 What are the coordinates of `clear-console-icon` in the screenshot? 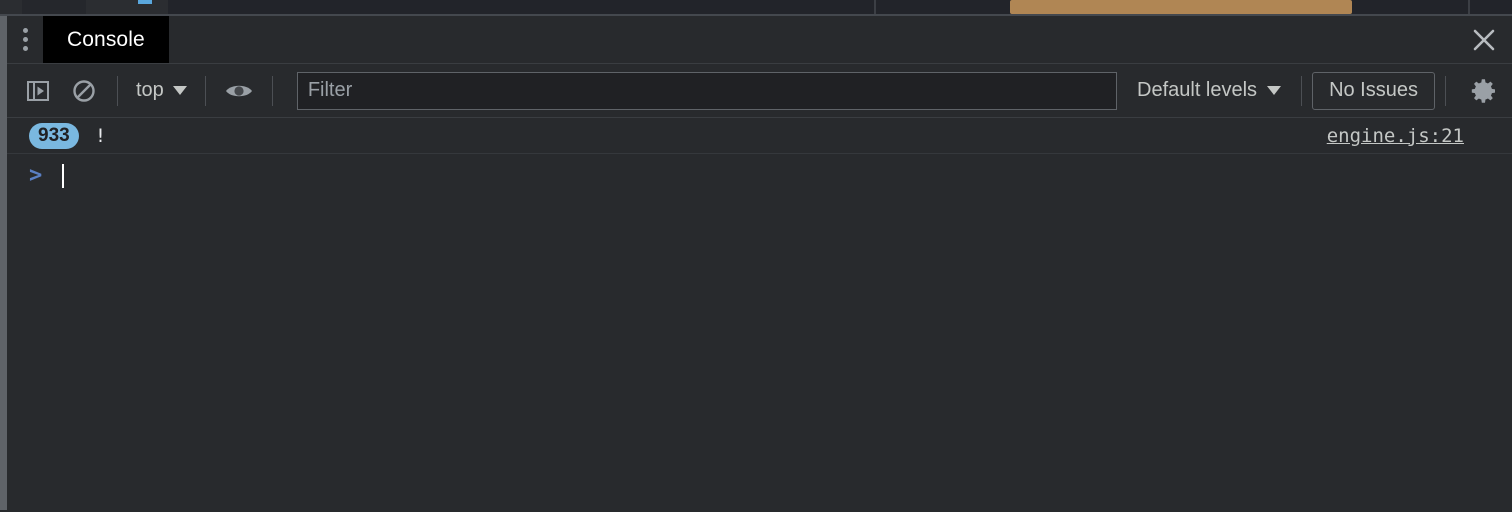 It's located at (84, 91).